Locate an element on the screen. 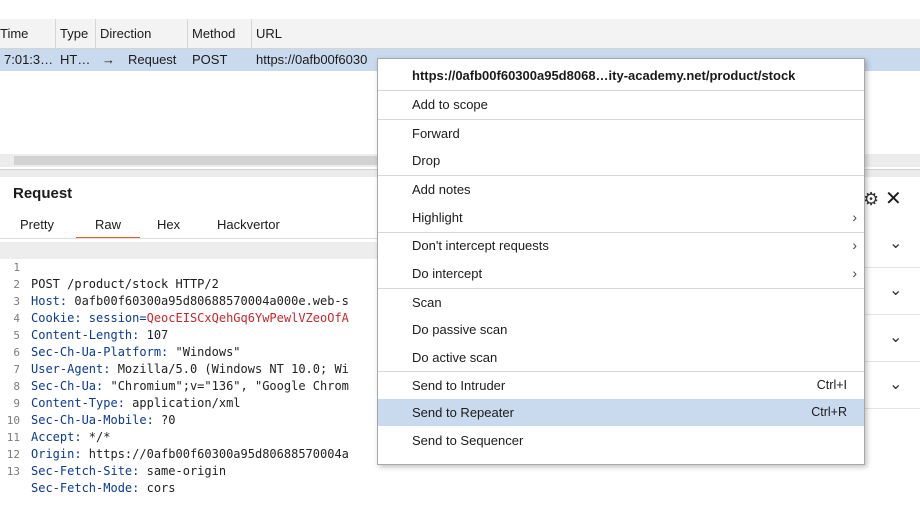 The height and width of the screenshot is (514, 920). table-header: Time Type Direction Method URL is located at coordinates (460, 34).